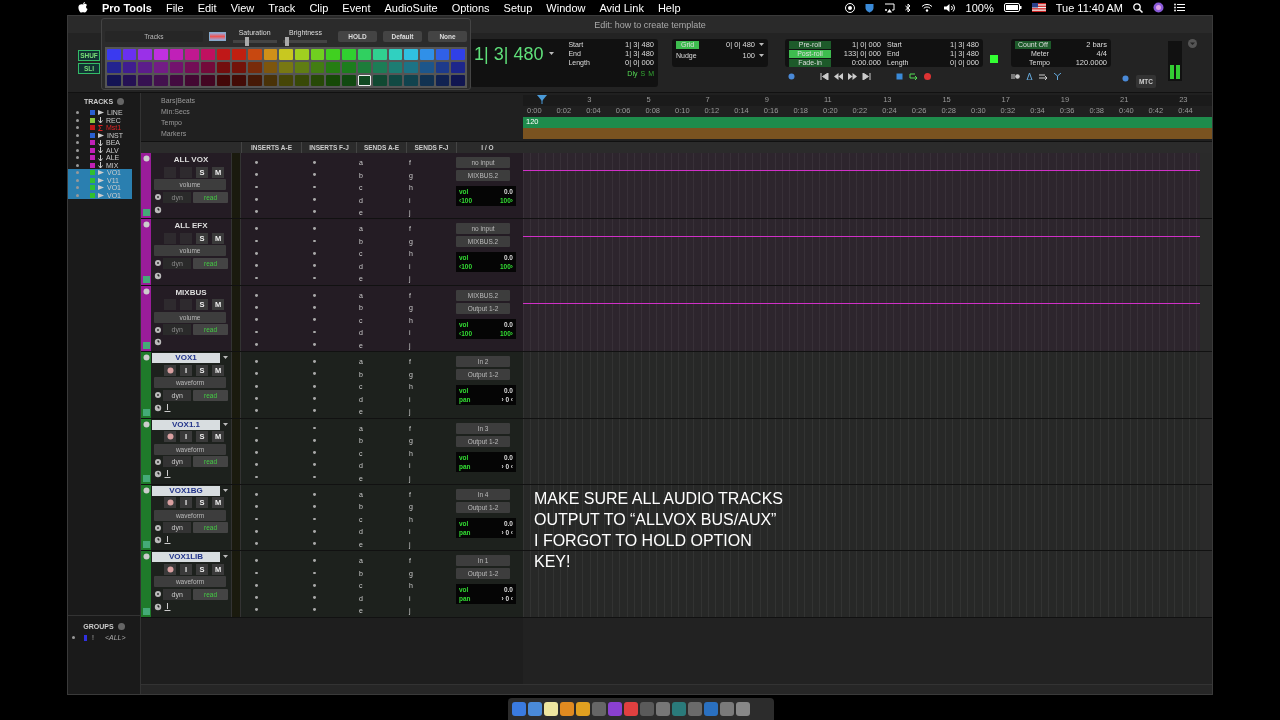 The width and height of the screenshot is (1280, 720). Describe the element at coordinates (518, 7) in the screenshot. I see `menu-item: Setup` at that location.